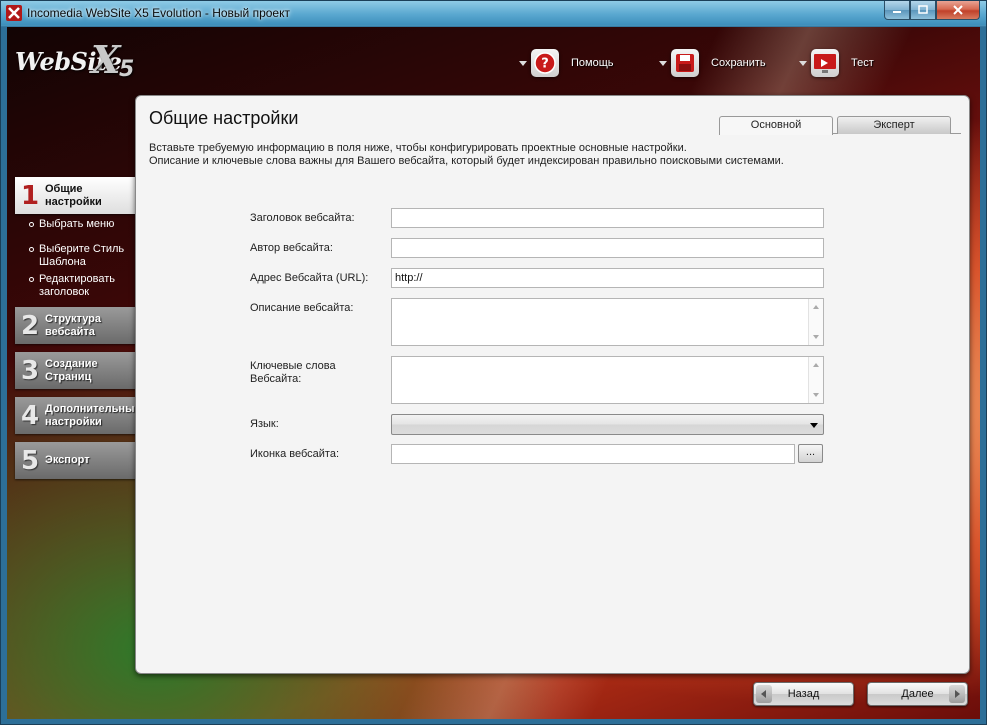 This screenshot has width=987, height=725. Describe the element at coordinates (764, 694) in the screenshot. I see `chevron-left-icon` at that location.